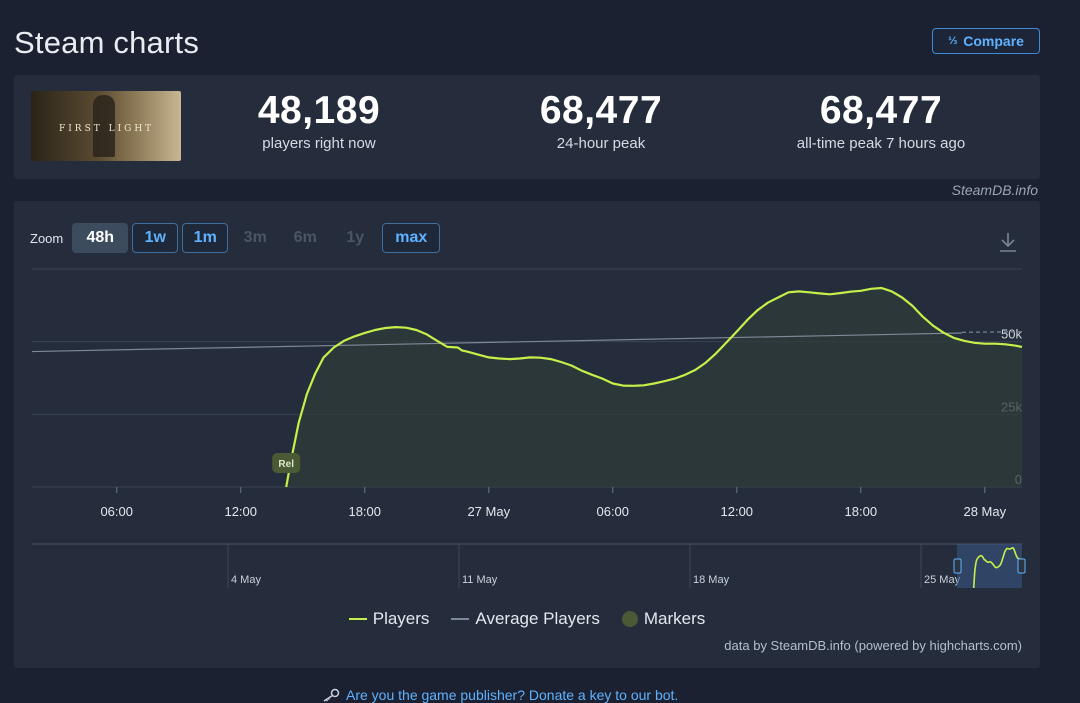 This screenshot has width=1080, height=703. Describe the element at coordinates (488, 511) in the screenshot. I see `x-tick-label: 27 May` at that location.